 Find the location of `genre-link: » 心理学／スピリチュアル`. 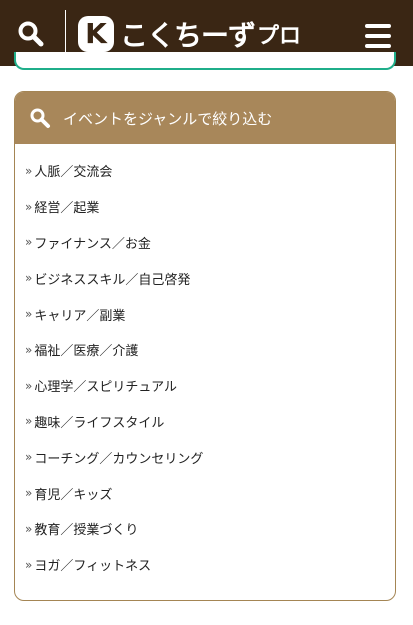

genre-link: » 心理学／スピリチュアル is located at coordinates (114, 386).